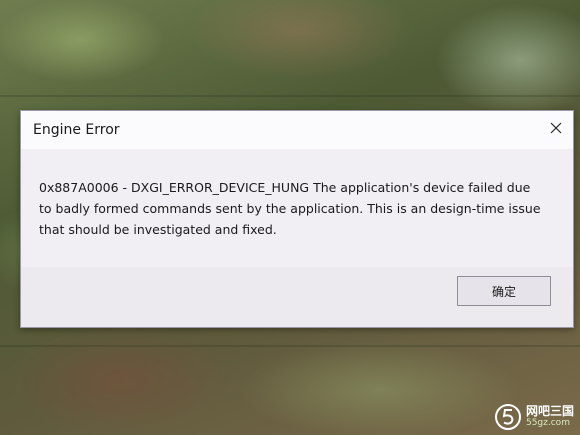  I want to click on watermark-text: 网吧三国 55gz.com, so click(550, 416).